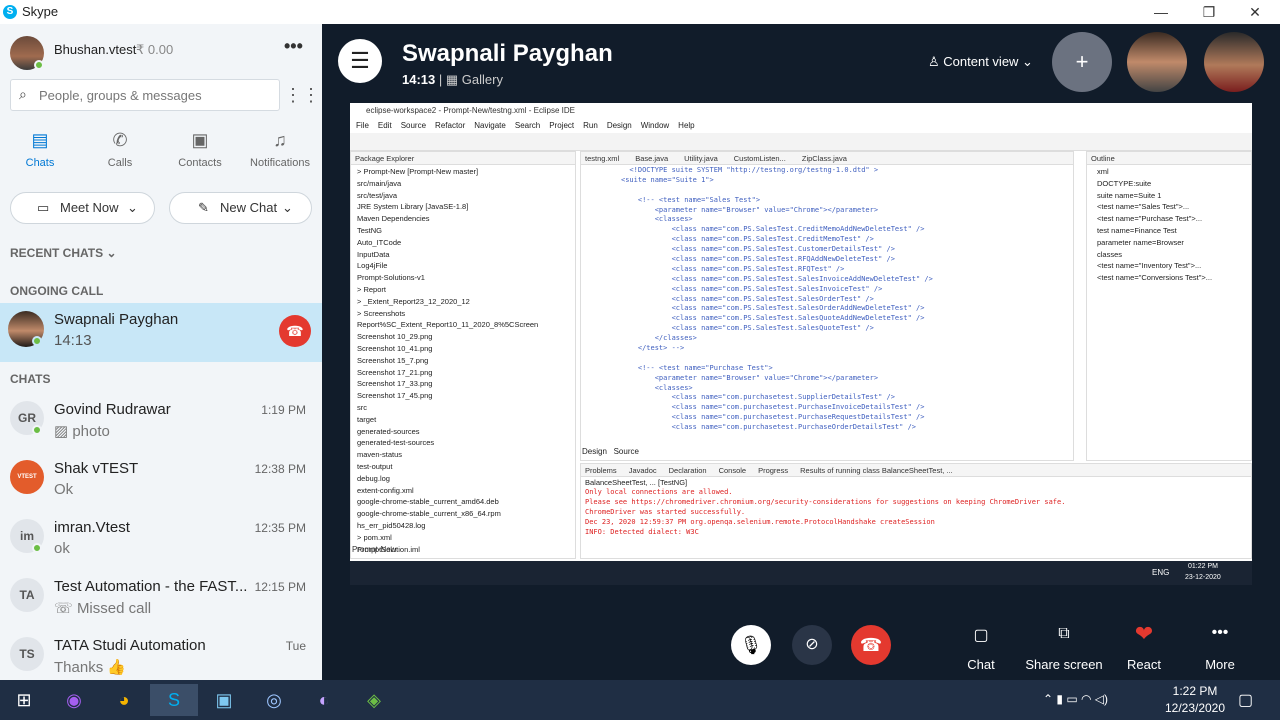 The width and height of the screenshot is (1280, 720). Describe the element at coordinates (626, 451) in the screenshot. I see `tab-source: Source` at that location.